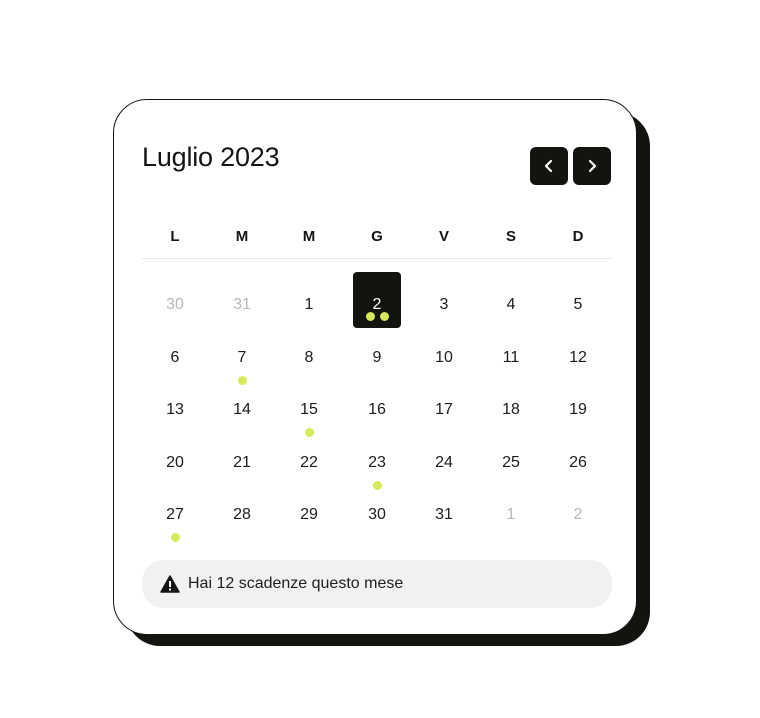 Image resolution: width=760 pixels, height=718 pixels. I want to click on day-number: 6, so click(175, 357).